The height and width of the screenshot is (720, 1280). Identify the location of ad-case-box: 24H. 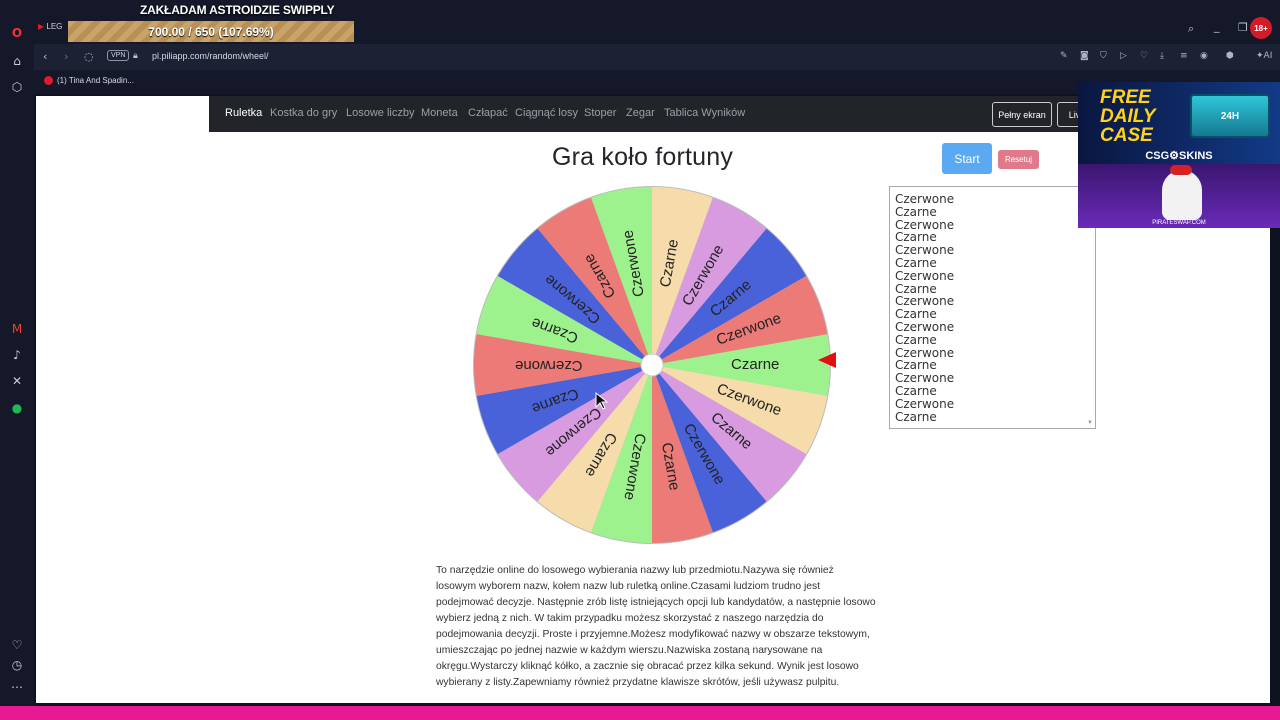
(1230, 116).